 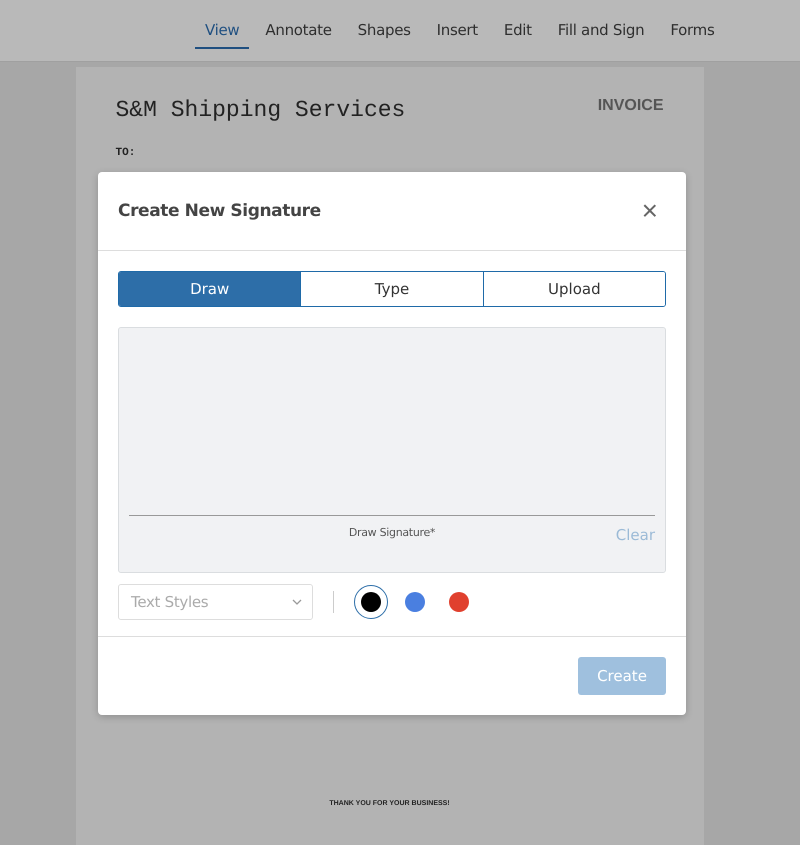 What do you see at coordinates (261, 110) in the screenshot?
I see `company-name: S&M Shipping Services` at bounding box center [261, 110].